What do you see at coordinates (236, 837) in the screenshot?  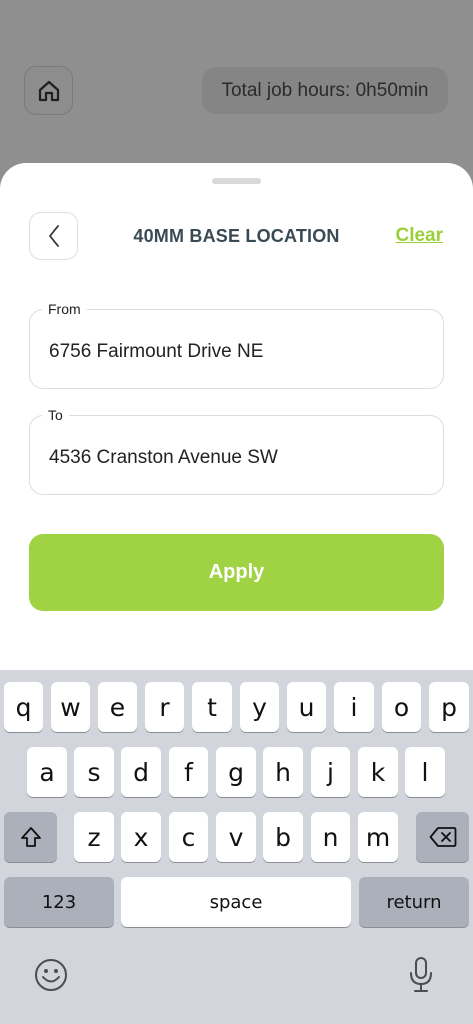 I see `key-v: v` at bounding box center [236, 837].